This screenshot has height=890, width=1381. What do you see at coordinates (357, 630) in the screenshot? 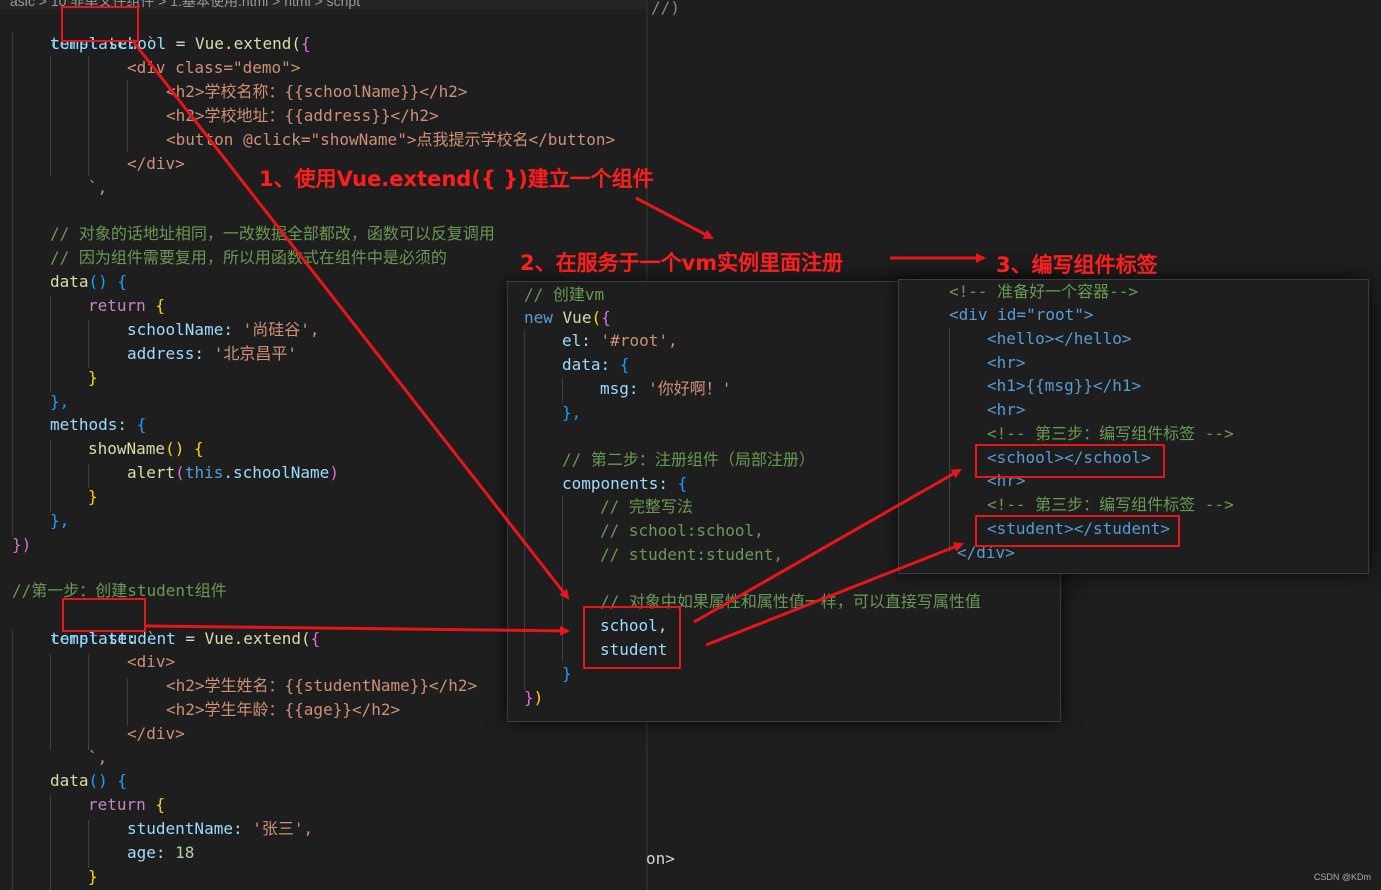
I see `arrow-student-to-registration` at bounding box center [357, 630].